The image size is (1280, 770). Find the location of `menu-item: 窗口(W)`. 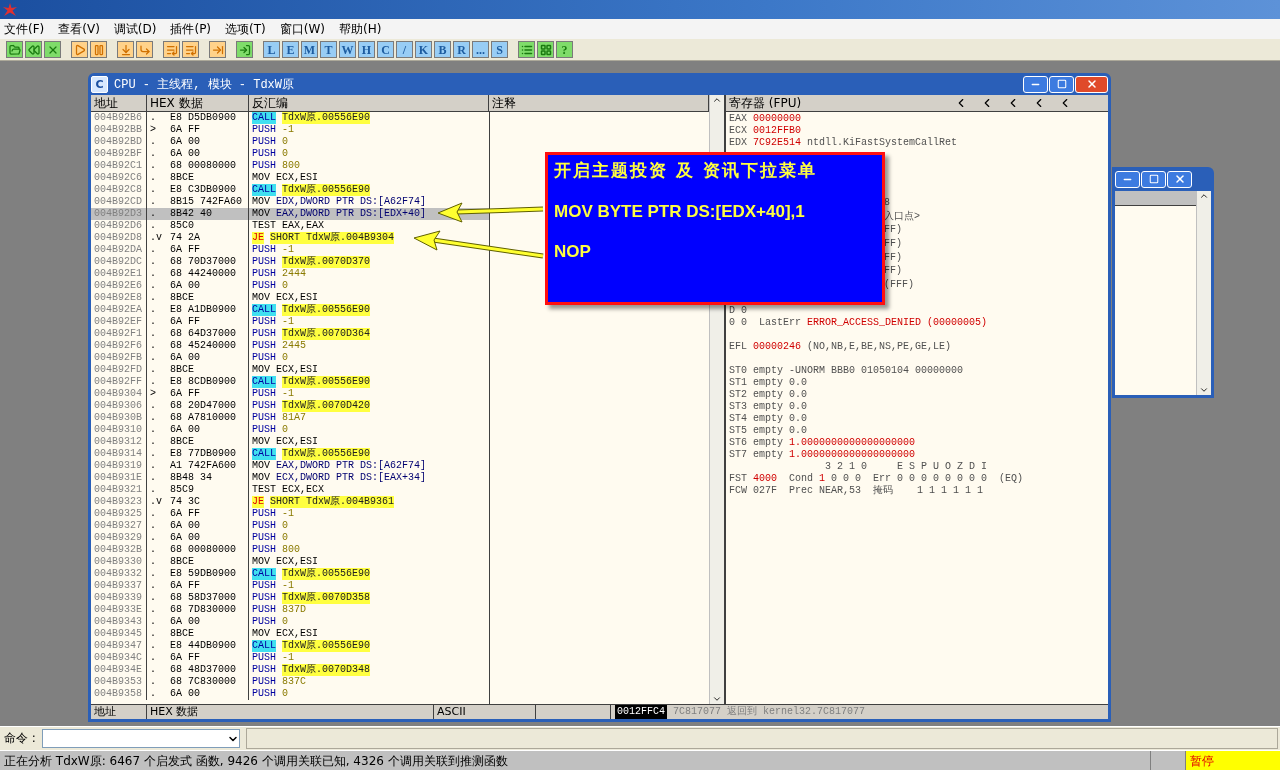

menu-item: 窗口(W) is located at coordinates (302, 29).